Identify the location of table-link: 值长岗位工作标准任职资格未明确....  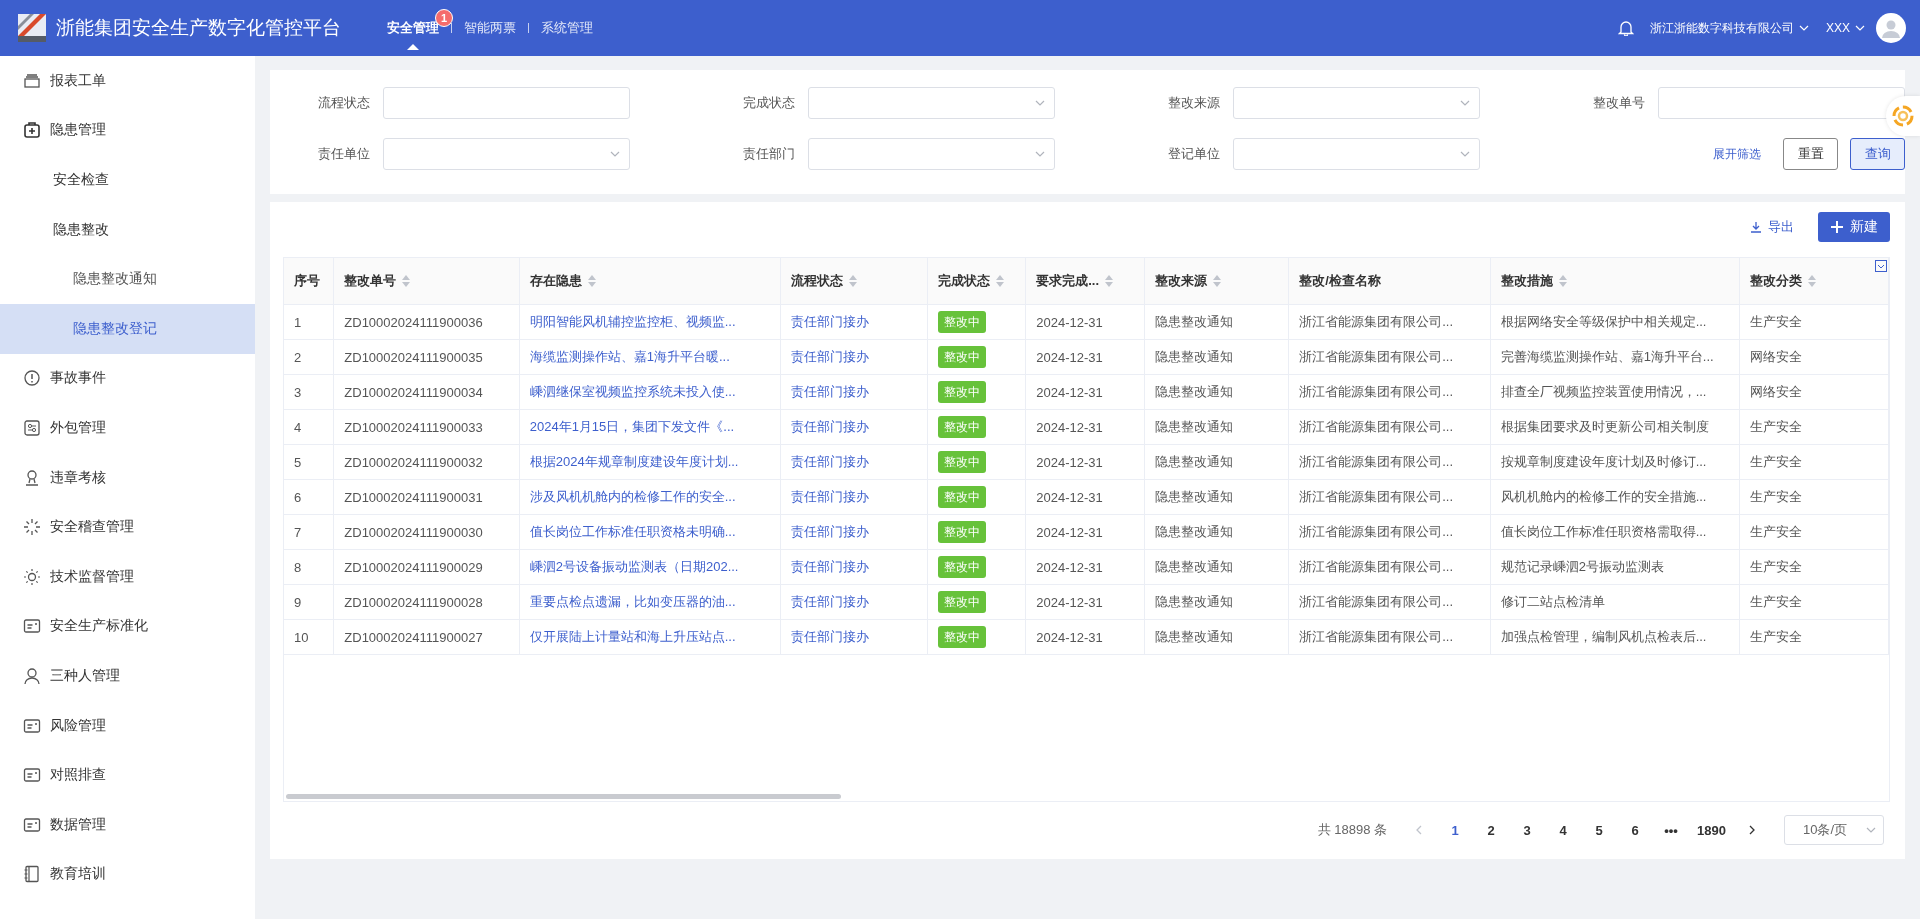
(632, 531).